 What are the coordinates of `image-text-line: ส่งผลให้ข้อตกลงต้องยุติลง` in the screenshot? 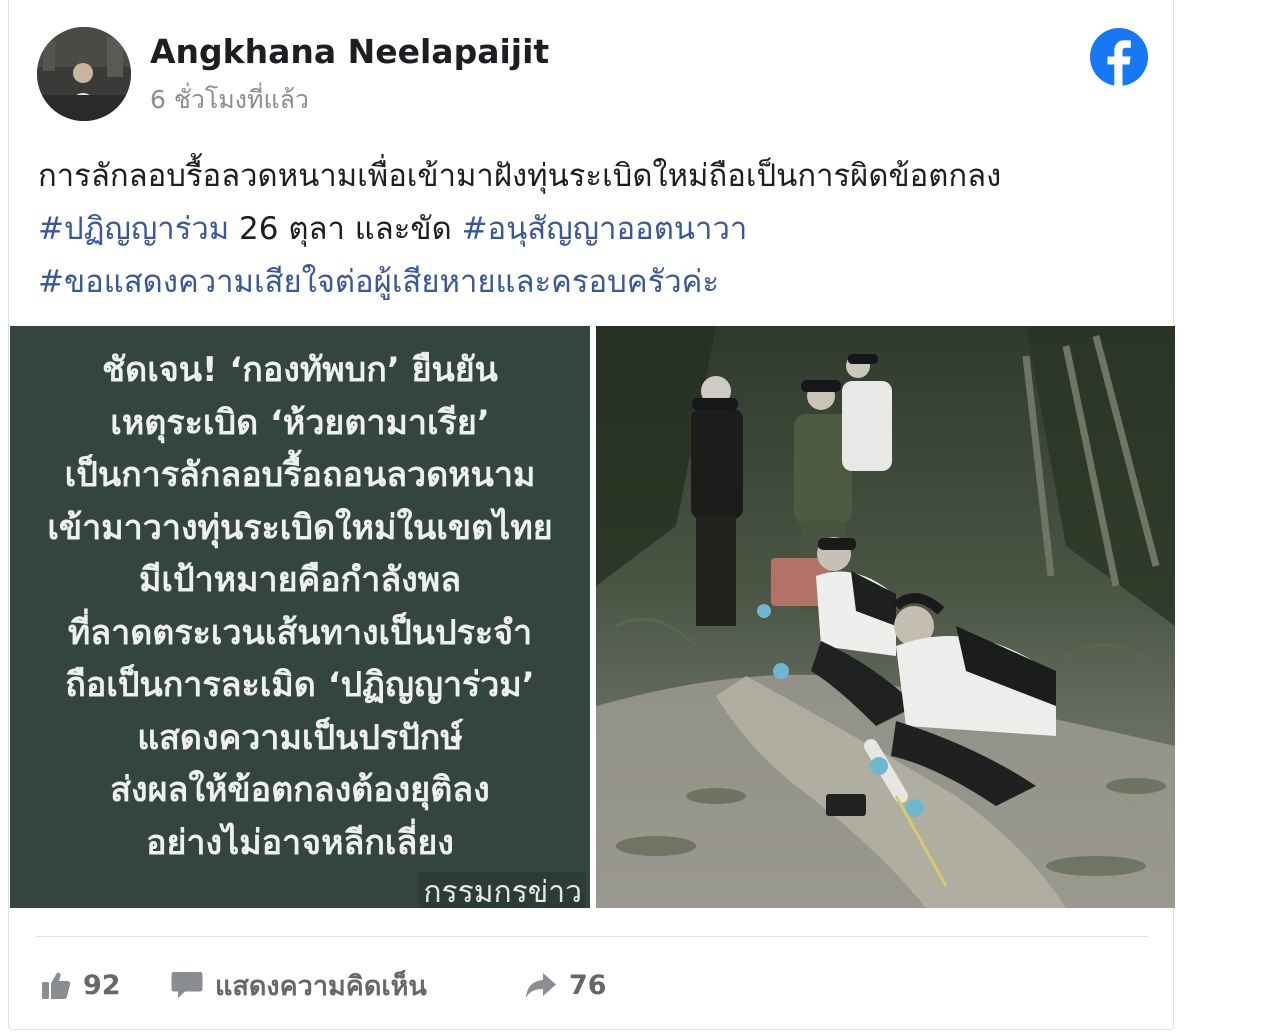 It's located at (300, 790).